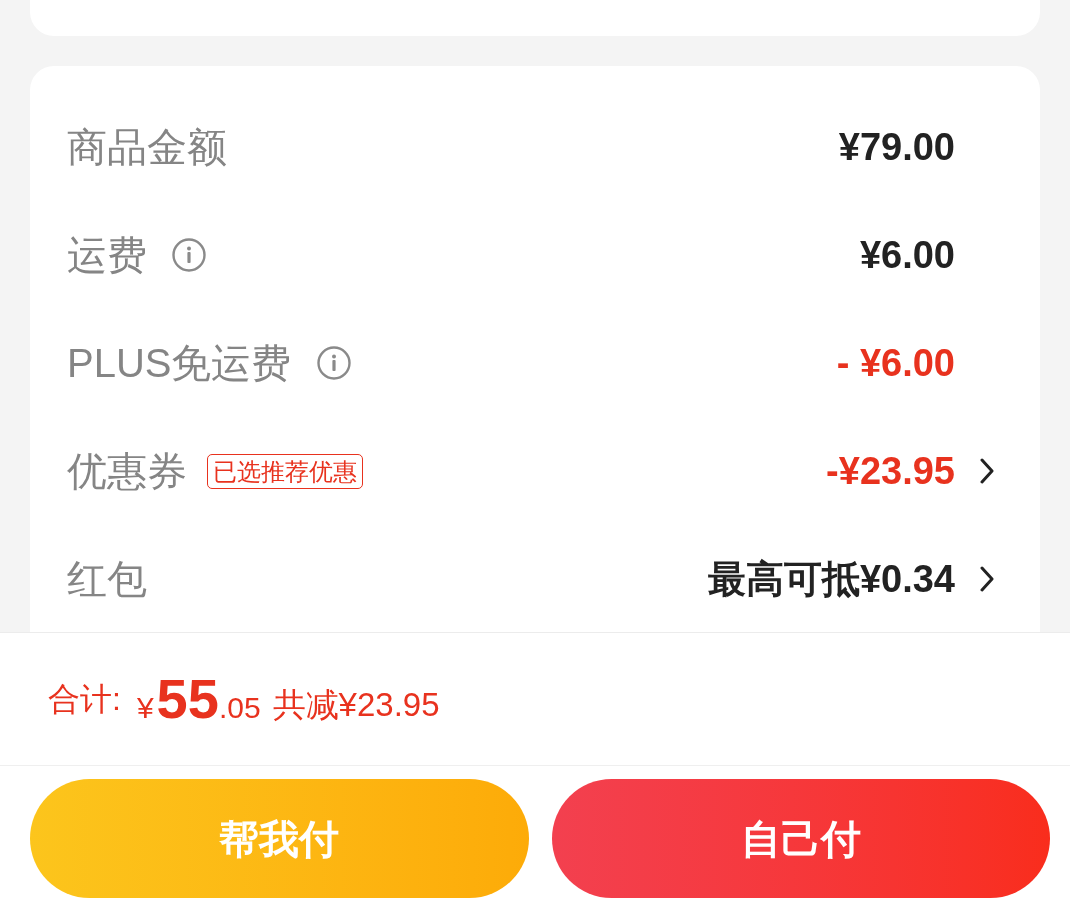 The image size is (1070, 911). Describe the element at coordinates (107, 579) in the screenshot. I see `row-label: 红包` at that location.